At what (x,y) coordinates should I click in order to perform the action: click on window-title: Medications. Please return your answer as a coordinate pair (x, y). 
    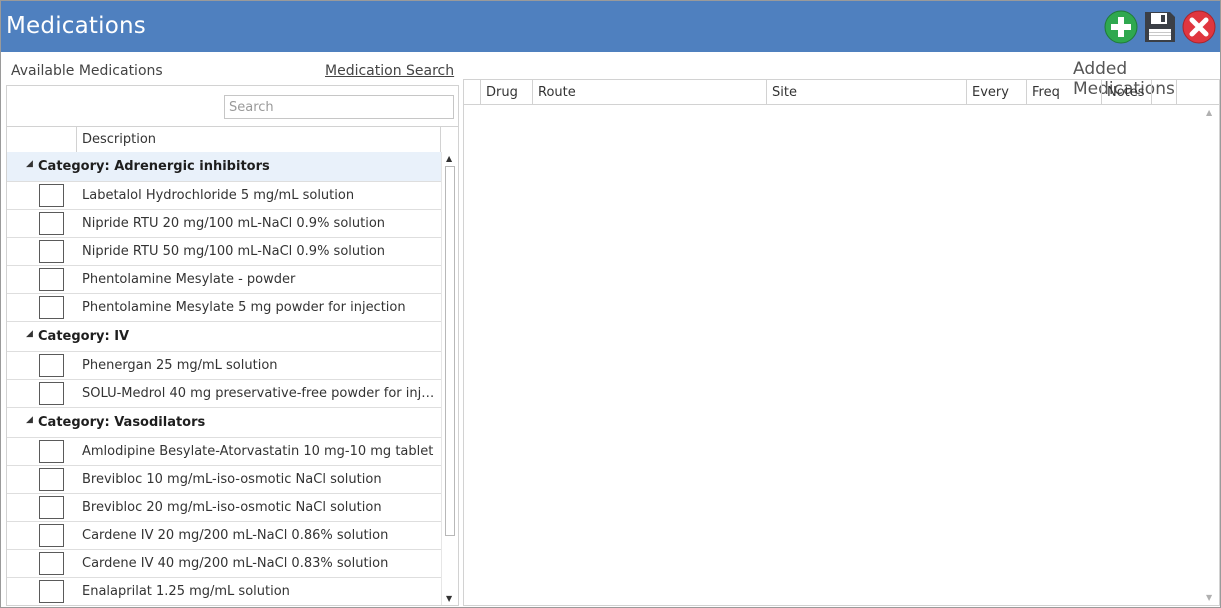
    Looking at the image, I should click on (76, 26).